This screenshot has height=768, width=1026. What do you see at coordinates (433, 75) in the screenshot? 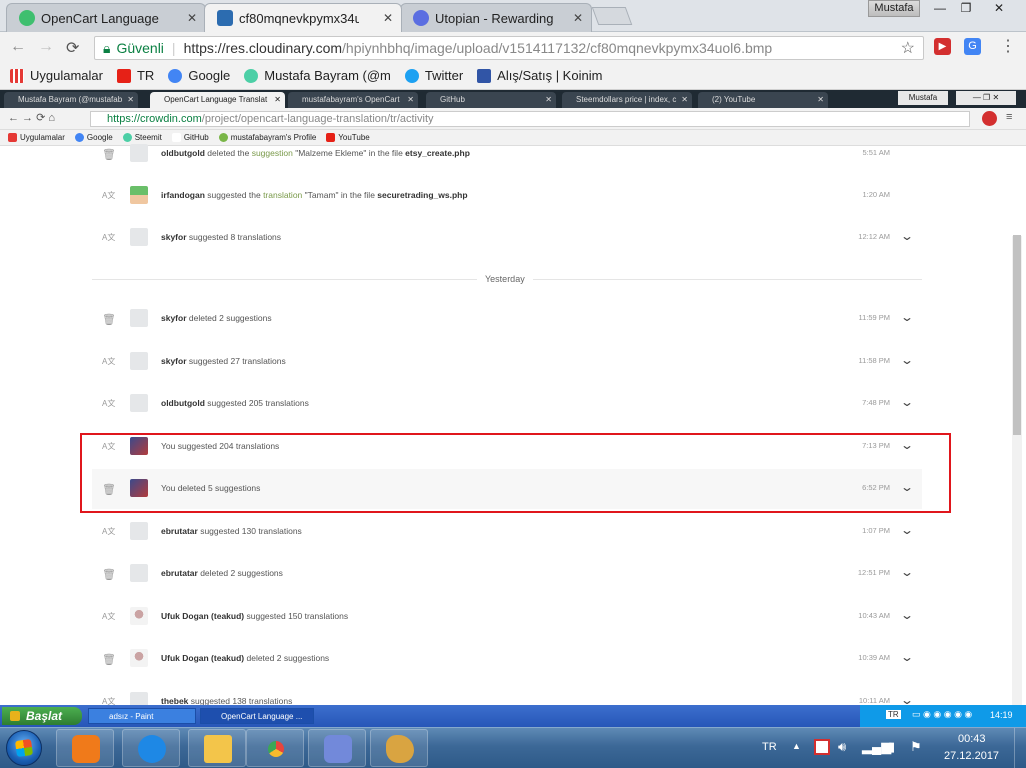
I see `bookmark-twitter: Twitter` at bounding box center [433, 75].